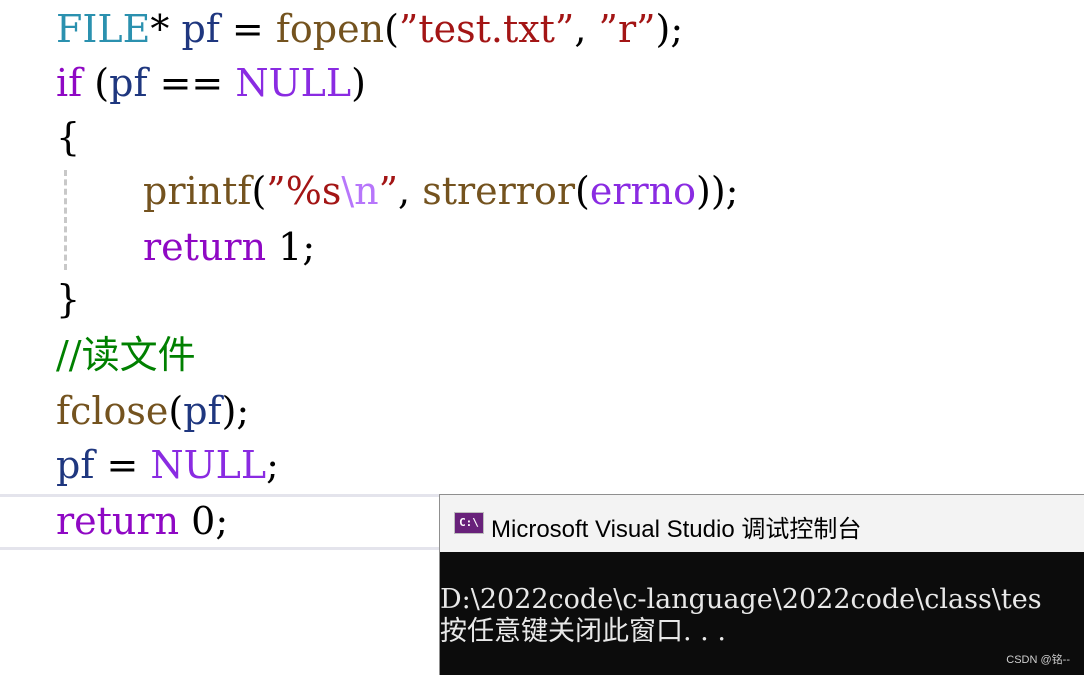 This screenshot has height=675, width=1084. What do you see at coordinates (676, 529) in the screenshot?
I see `console-title: Microsoft Visual Studio 调试控制台` at bounding box center [676, 529].